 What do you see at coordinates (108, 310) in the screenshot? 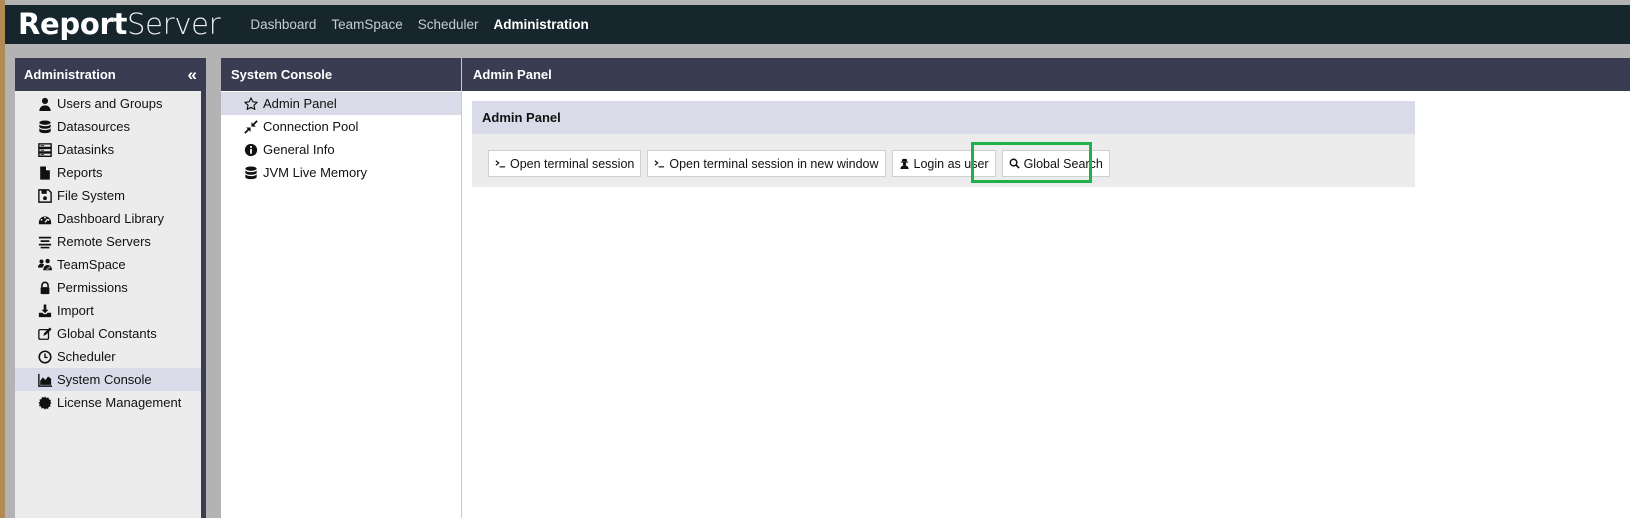
I see `sidebar-item-import: Import` at bounding box center [108, 310].